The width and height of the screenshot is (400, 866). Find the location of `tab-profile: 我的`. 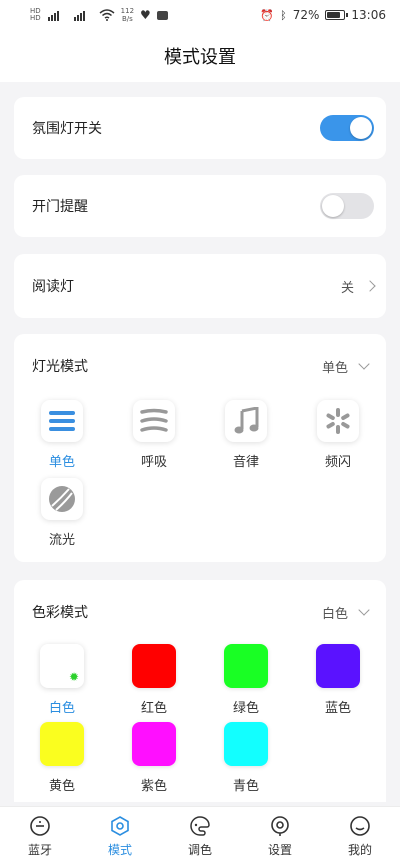

tab-profile: 我的 is located at coordinates (360, 836).